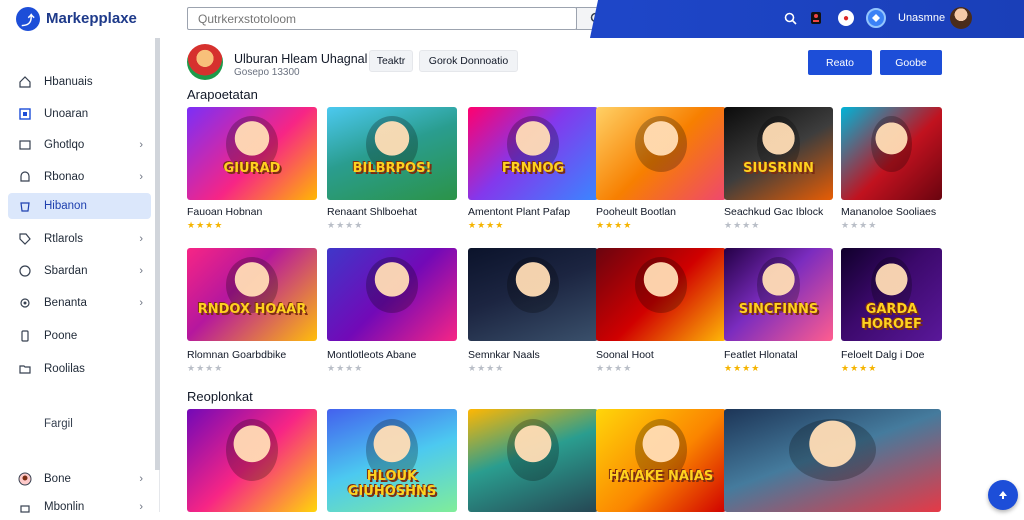  What do you see at coordinates (816, 18) in the screenshot?
I see `gamepad-icon` at bounding box center [816, 18].